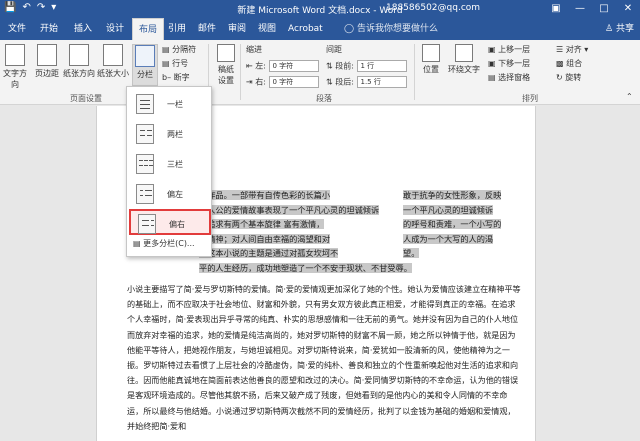 This screenshot has width=640, height=441. What do you see at coordinates (17, 29) in the screenshot?
I see `tab-file: 文件` at bounding box center [17, 29].